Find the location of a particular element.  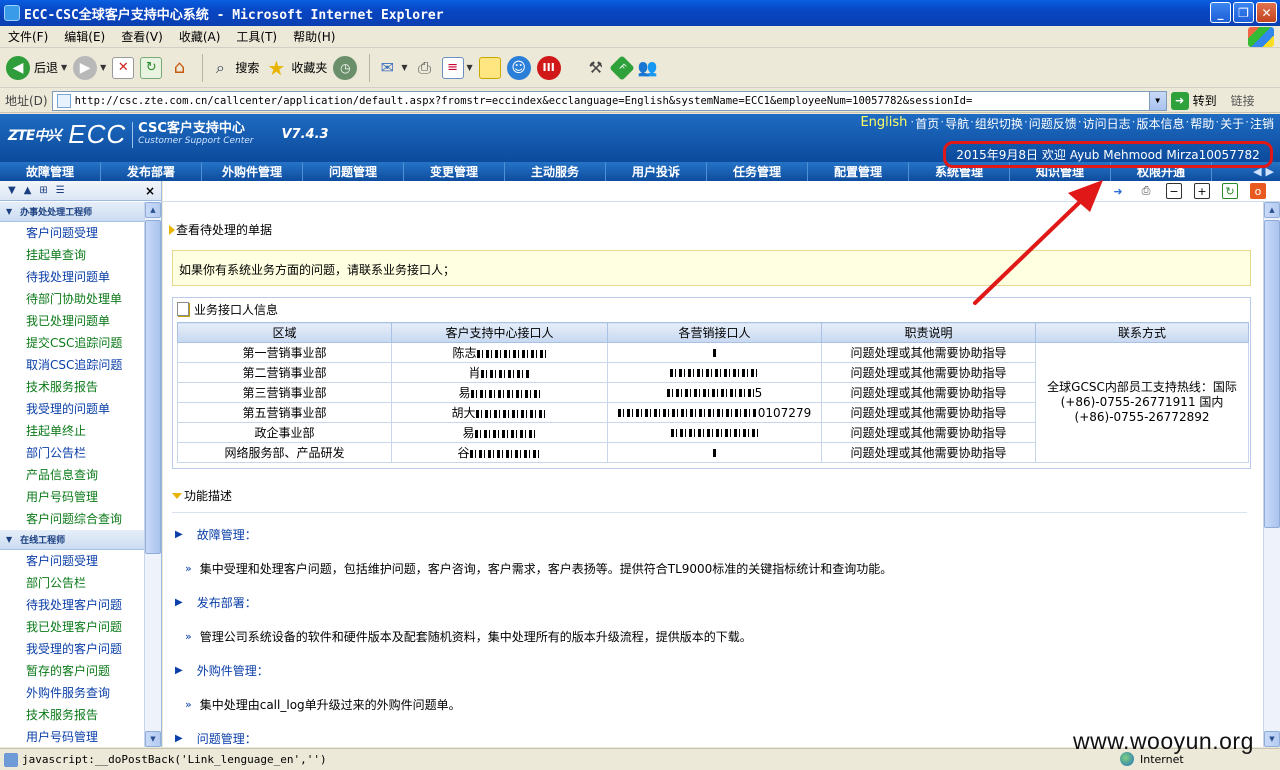

back-button: ◀ 后退 ▼ is located at coordinates (36, 68).